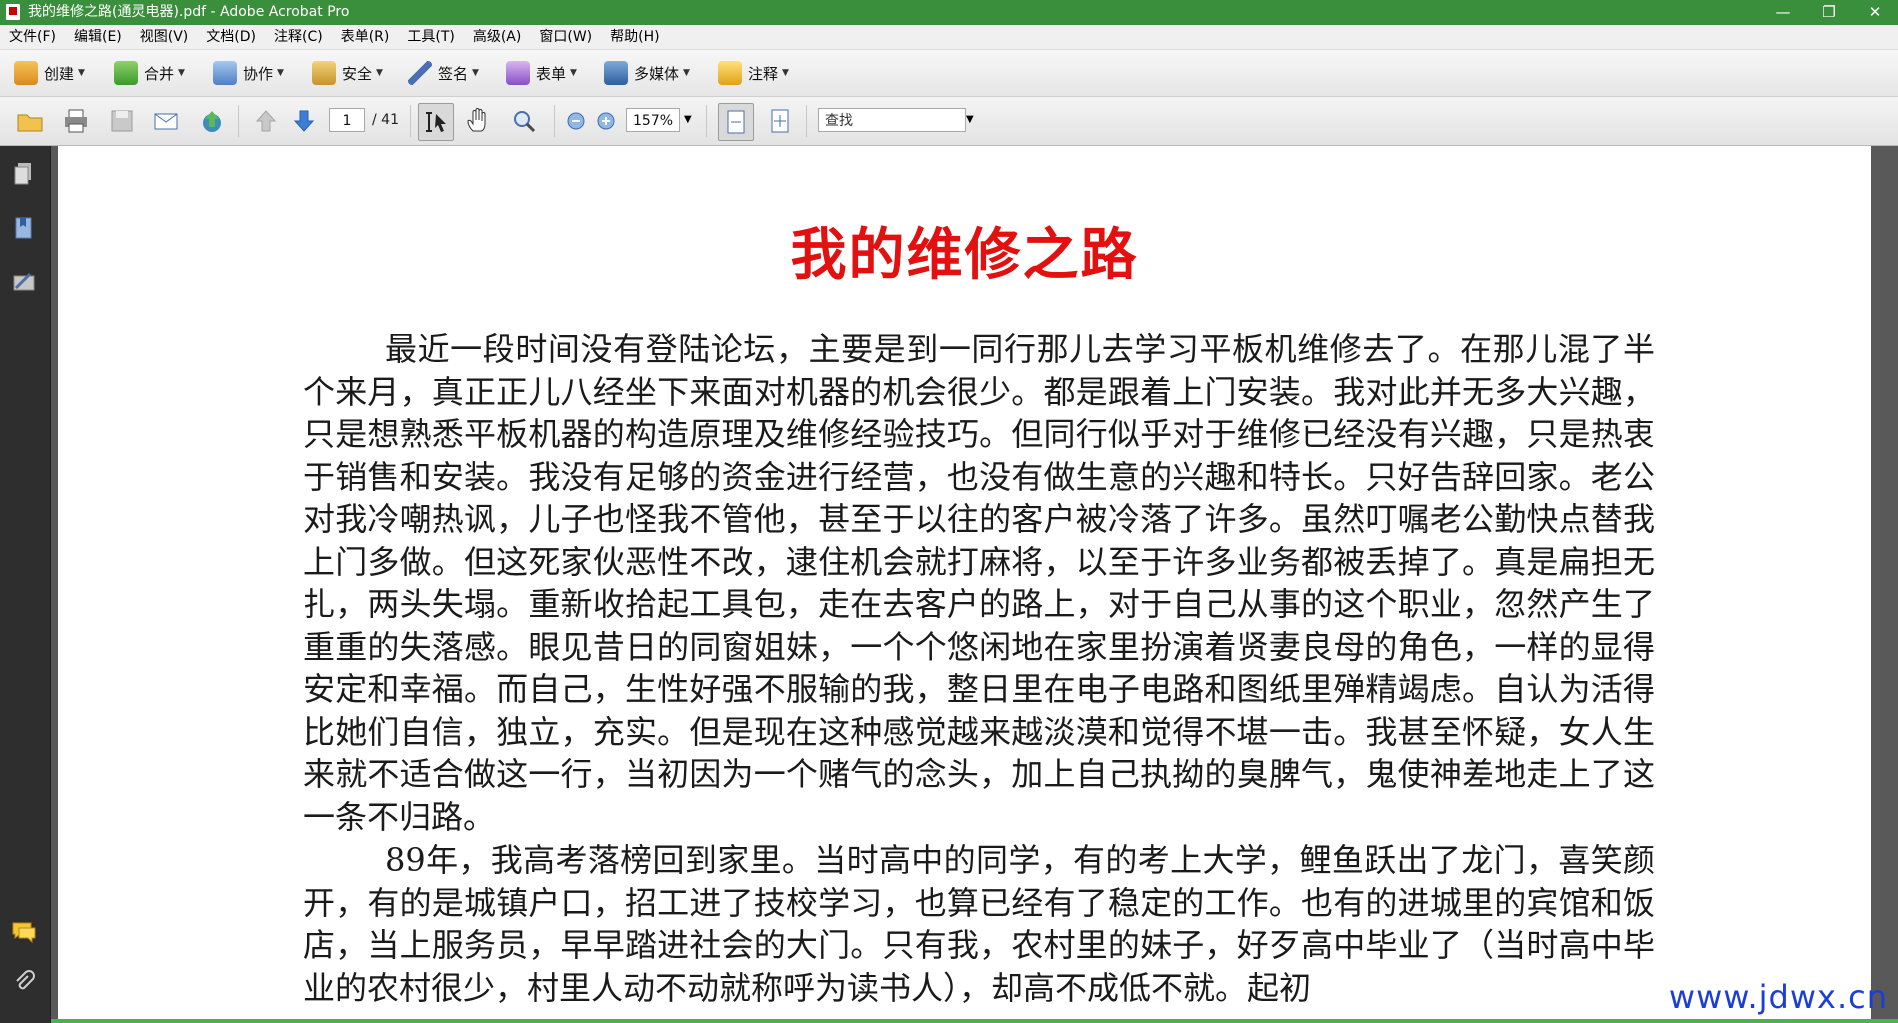  Describe the element at coordinates (189, 12) in the screenshot. I see `window-title: 我的维修之路(通灵电器).pdf - Adobe Acrobat Pro` at that location.